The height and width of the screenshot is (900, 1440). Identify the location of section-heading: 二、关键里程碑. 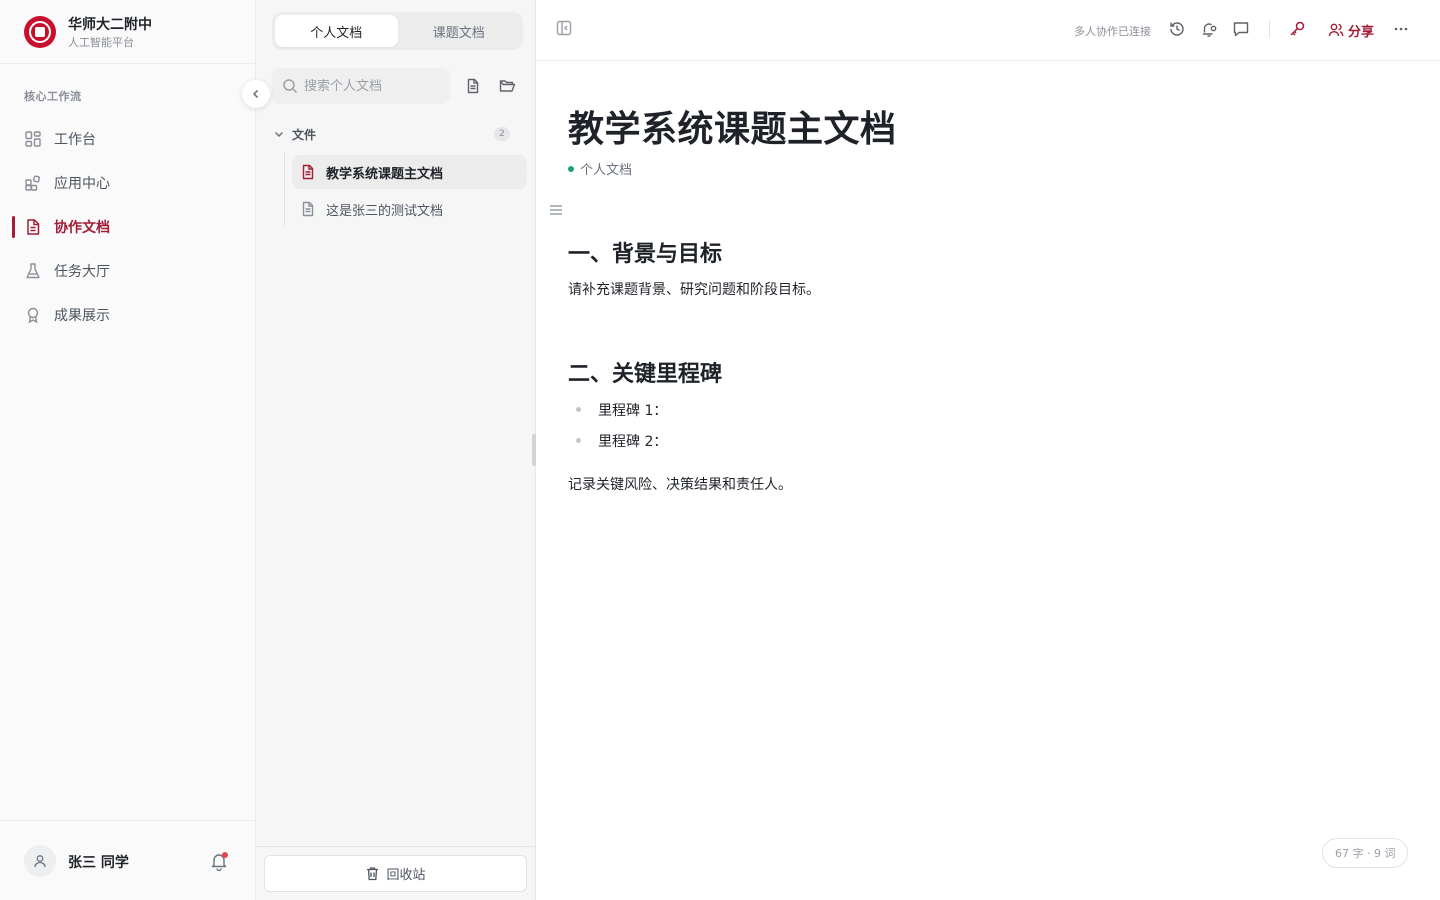
(645, 372).